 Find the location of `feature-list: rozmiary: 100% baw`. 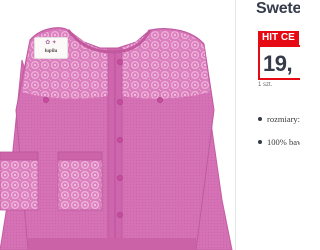

feature-list: rozmiary: 100% baw is located at coordinates (279, 130).